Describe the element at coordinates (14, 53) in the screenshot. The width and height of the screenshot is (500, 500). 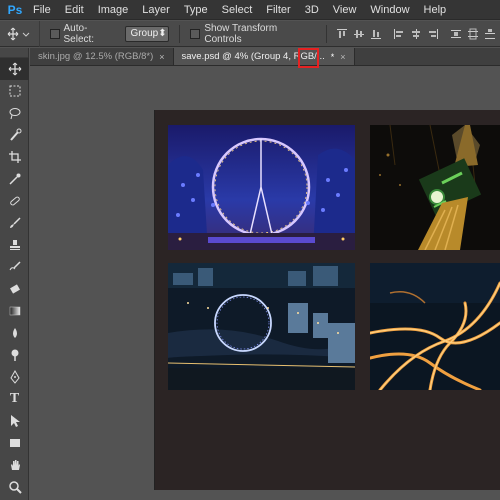
I see `panel-grip` at that location.